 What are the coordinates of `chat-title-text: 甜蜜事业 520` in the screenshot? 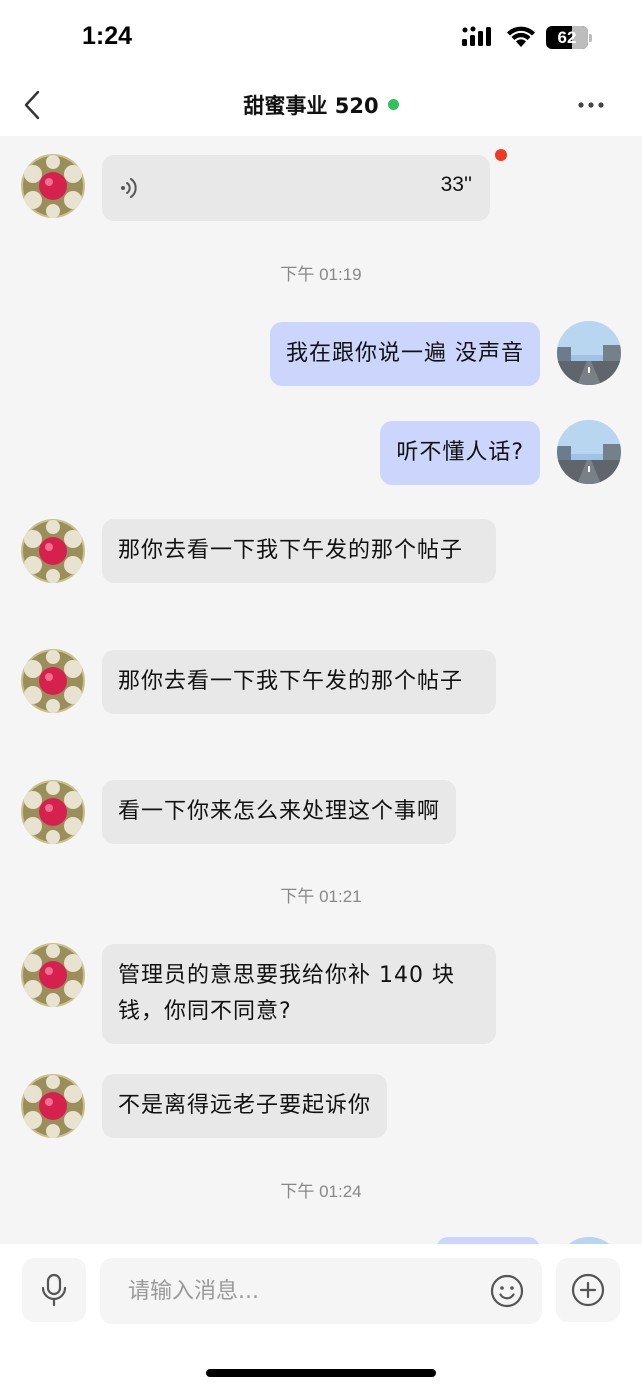 It's located at (311, 106).